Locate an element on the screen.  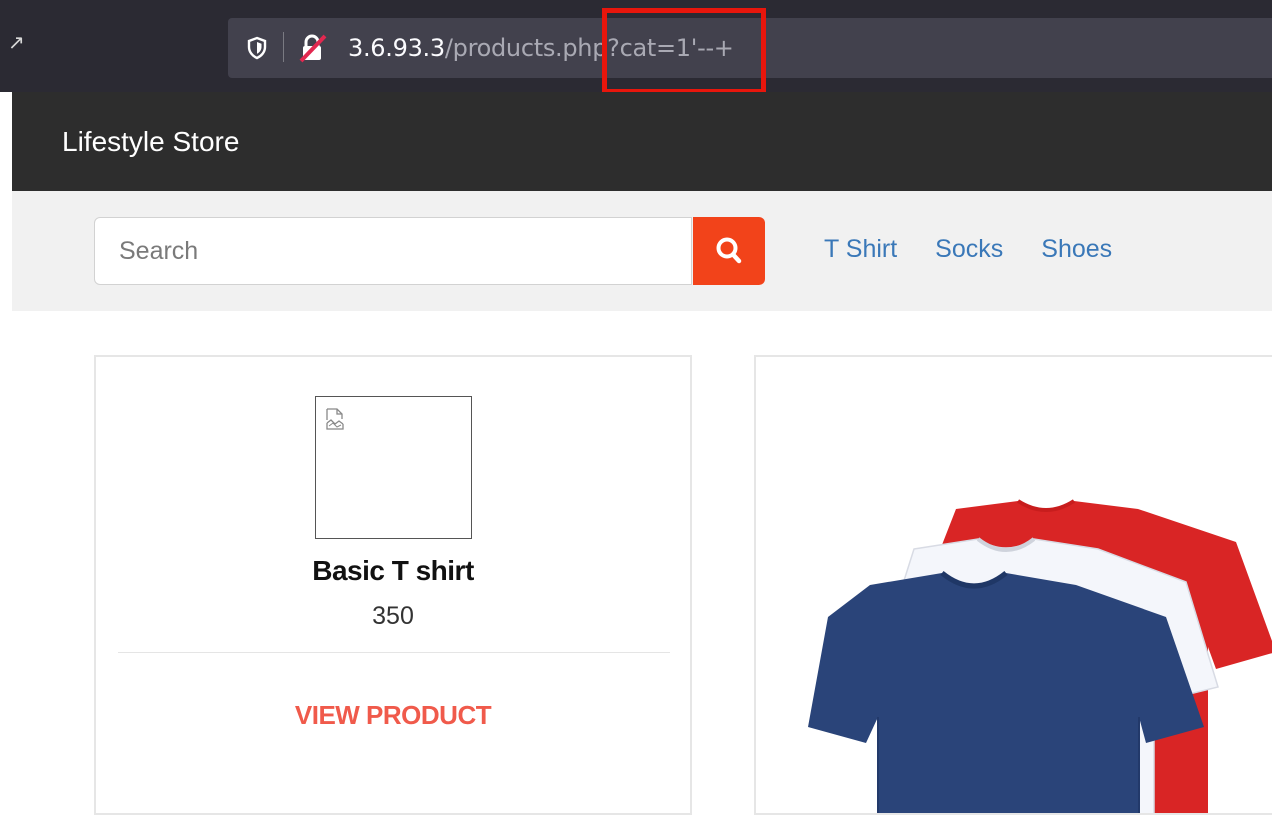
browser-toolbar: ↗ 3.6.93.3/products.php?cat=1'--+ is located at coordinates (636, 47).